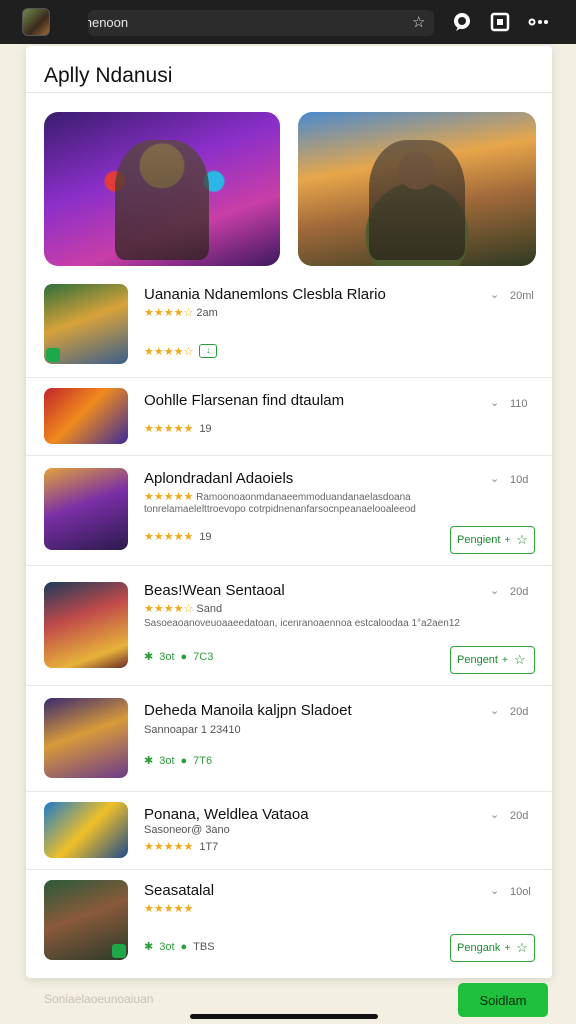 The image size is (576, 1024). I want to click on app-rating: ★★★★★, so click(168, 908).